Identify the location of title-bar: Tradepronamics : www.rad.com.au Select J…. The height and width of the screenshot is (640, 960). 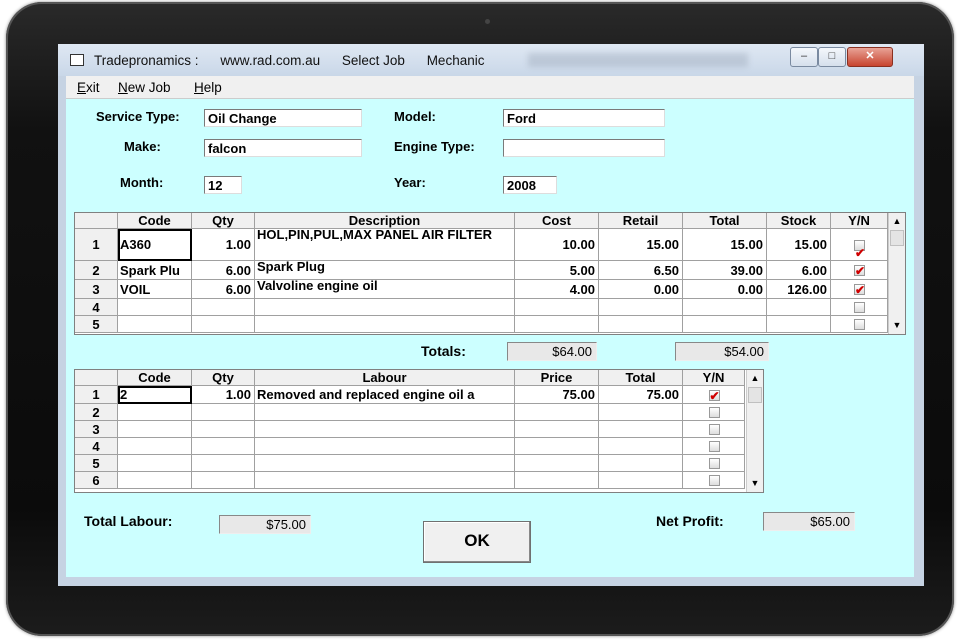
(491, 60).